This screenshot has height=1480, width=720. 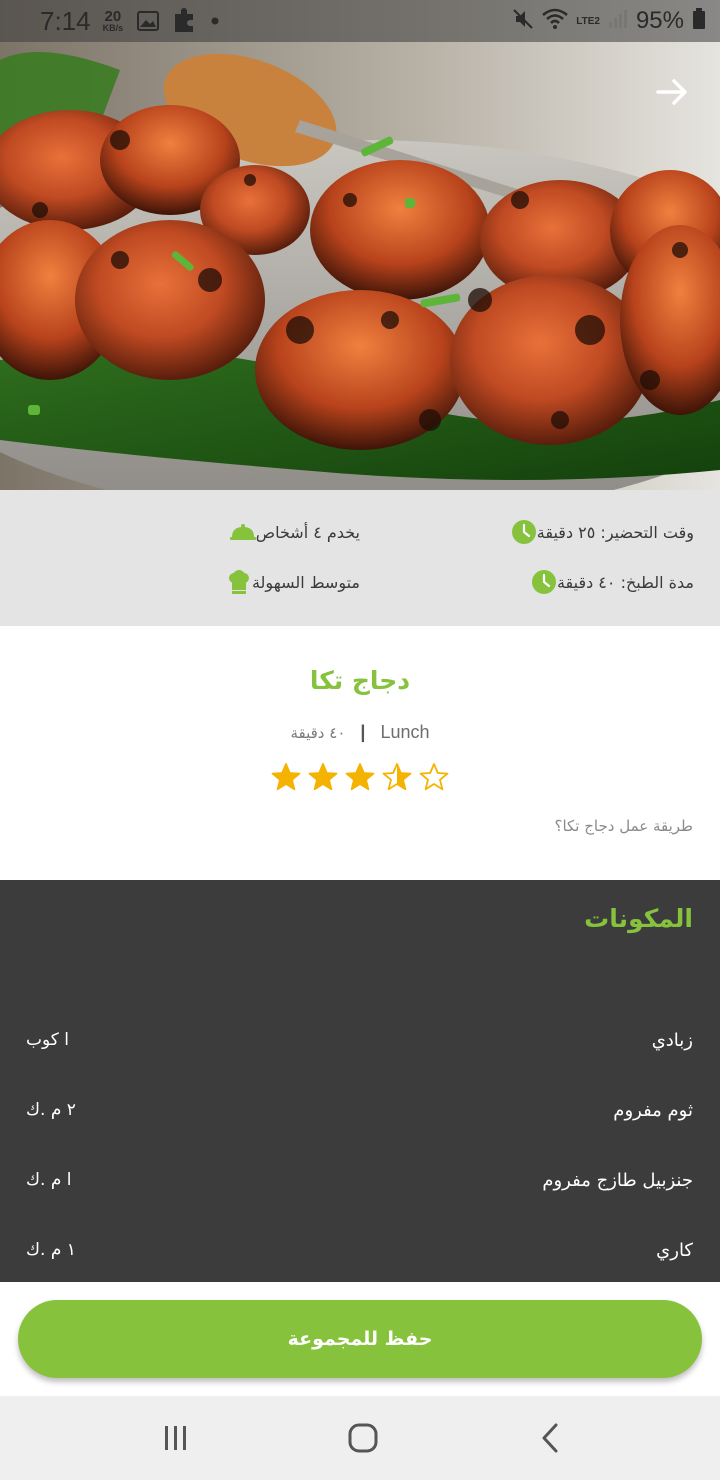 What do you see at coordinates (360, 21) in the screenshot?
I see `status-bar: 7:14 20 KB/s LTE2 95%` at bounding box center [360, 21].